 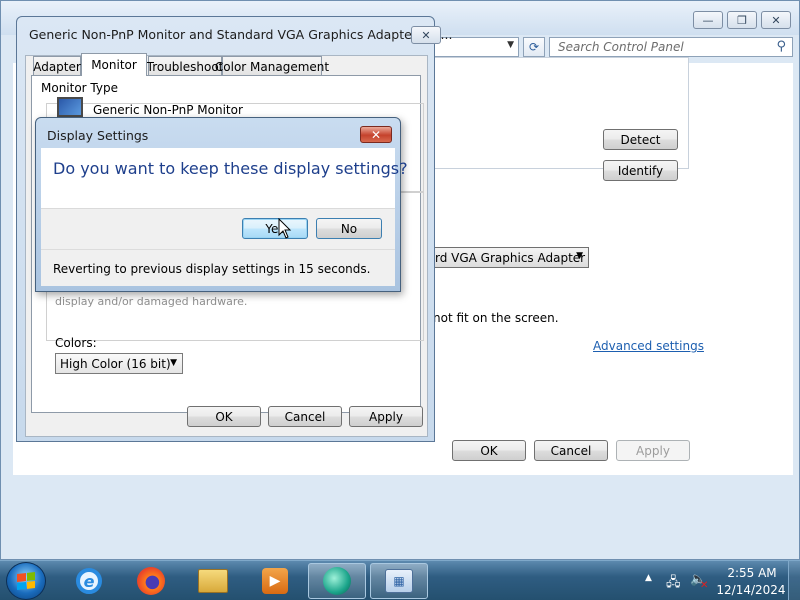 I want to click on display-settings-title: Display Settings, so click(x=98, y=135).